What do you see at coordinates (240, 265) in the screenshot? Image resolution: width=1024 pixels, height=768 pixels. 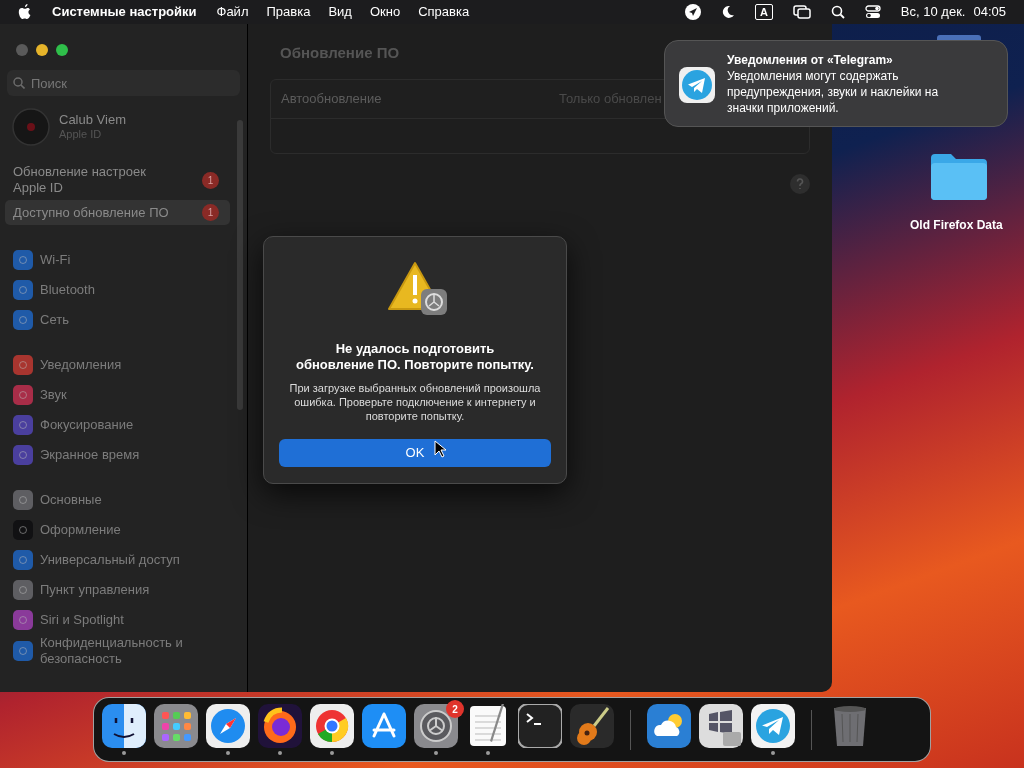 I see `scrollbar-thumb` at bounding box center [240, 265].